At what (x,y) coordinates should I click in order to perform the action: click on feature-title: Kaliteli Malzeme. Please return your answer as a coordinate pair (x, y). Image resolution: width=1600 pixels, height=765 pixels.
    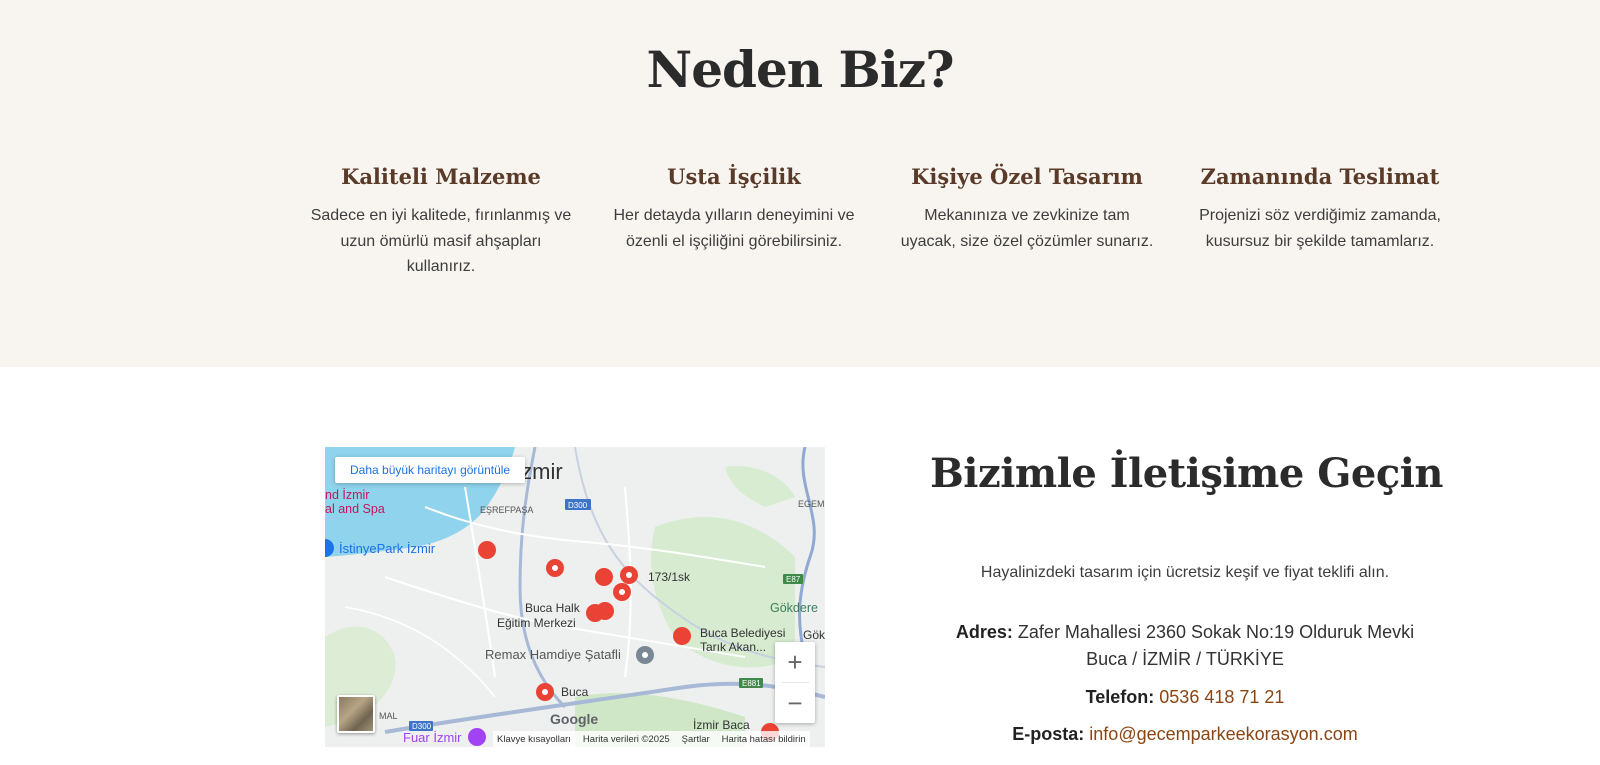
    Looking at the image, I should click on (441, 176).